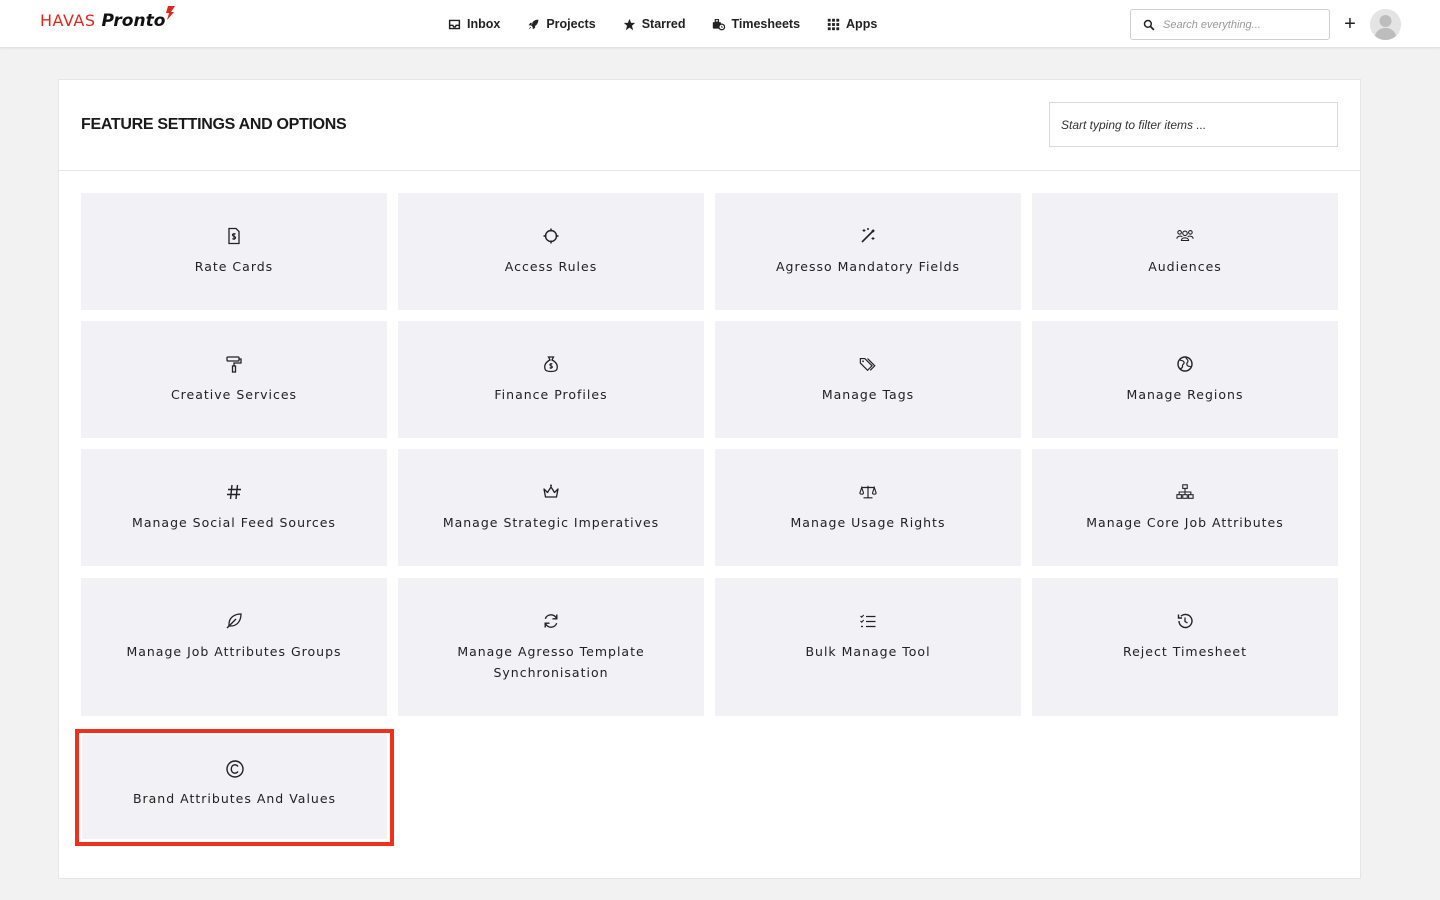 The width and height of the screenshot is (1440, 900). I want to click on main-nav: Inbox Projects Starred Timesheets Apps, so click(676, 24).